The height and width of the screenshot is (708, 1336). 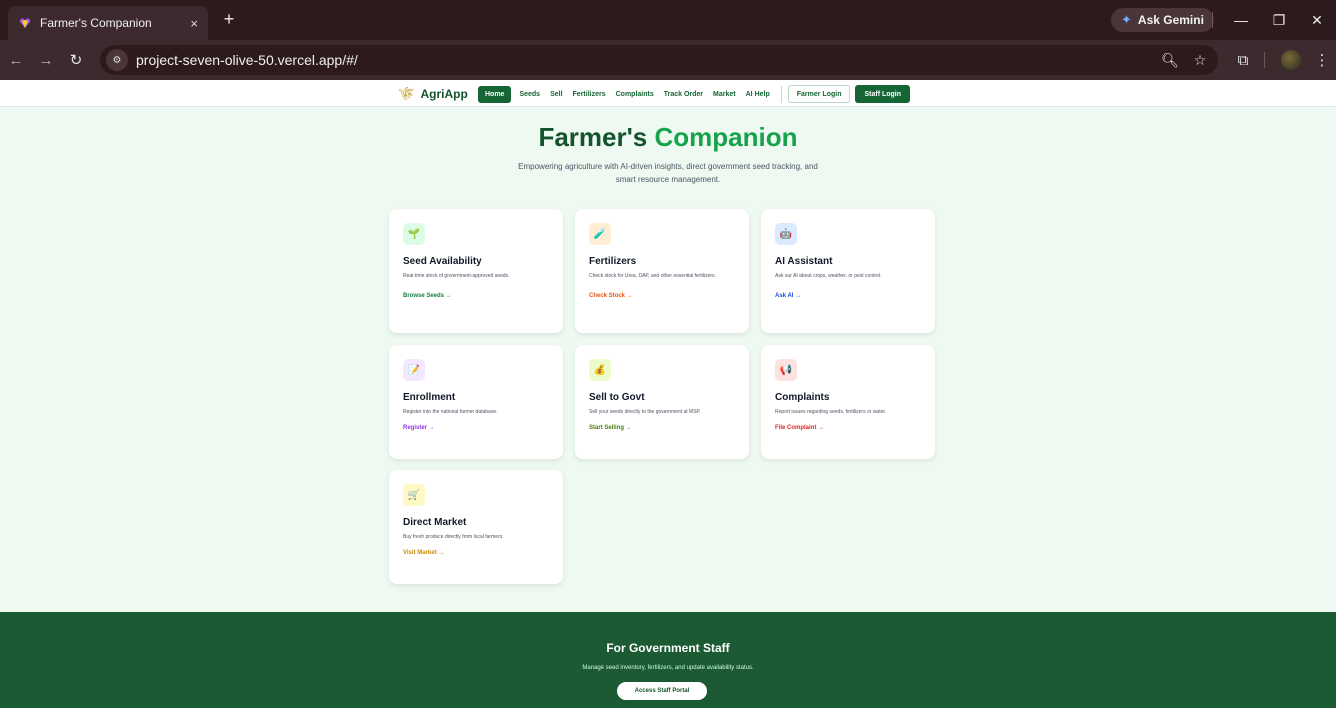 What do you see at coordinates (46, 60) in the screenshot?
I see `forward-icon: →` at bounding box center [46, 60].